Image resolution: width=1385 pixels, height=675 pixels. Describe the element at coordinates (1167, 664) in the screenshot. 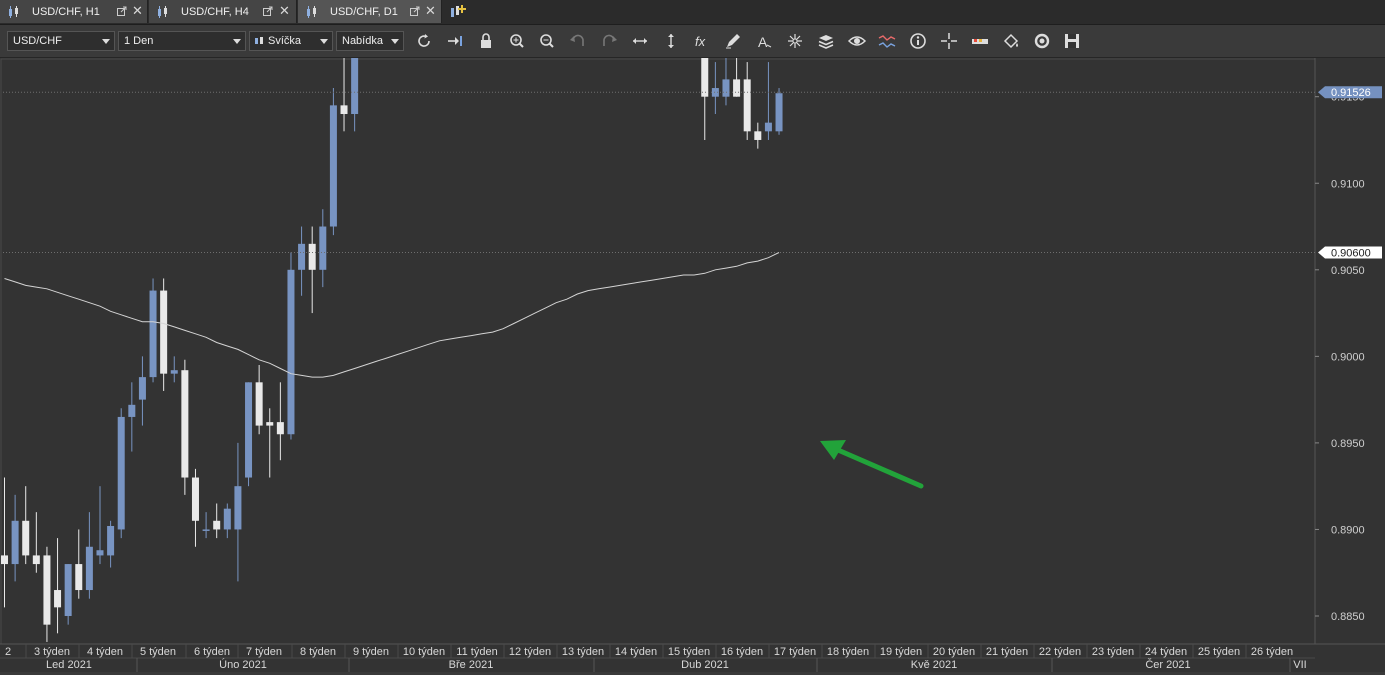

I see `month-label: Čer 2021` at that location.